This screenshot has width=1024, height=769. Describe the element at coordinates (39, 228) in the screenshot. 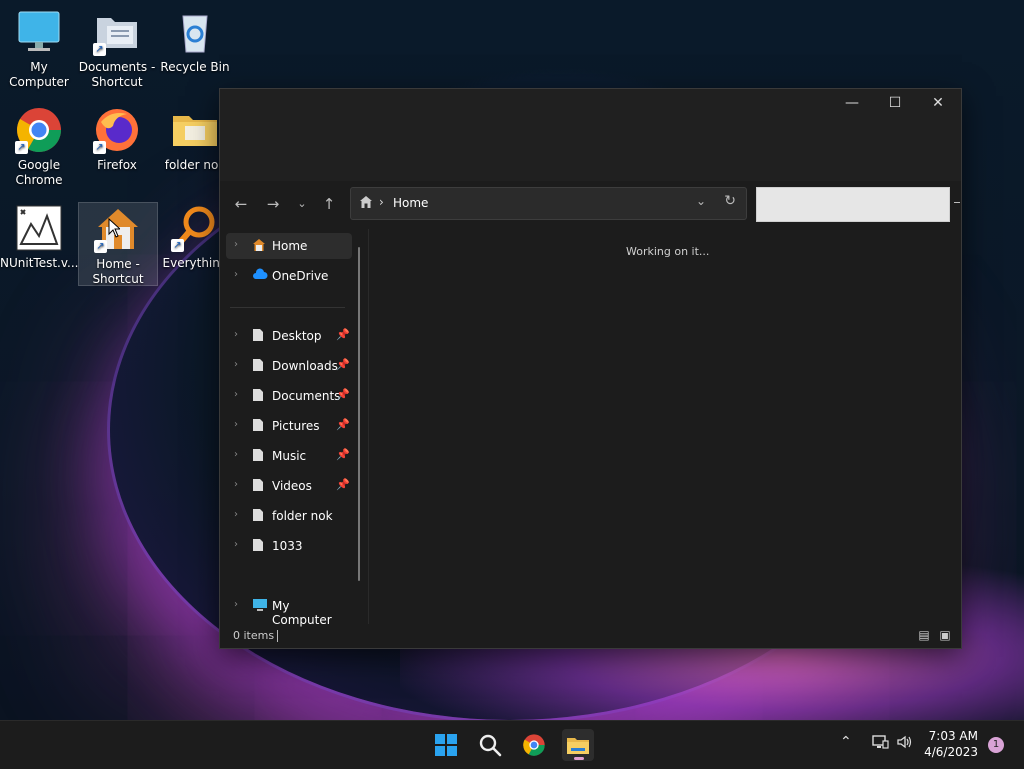

I see `nunit-icon` at that location.